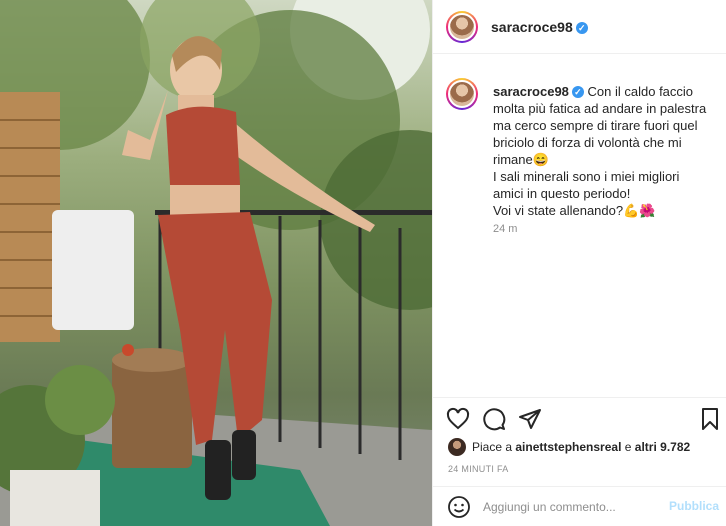 This screenshot has width=726, height=526. Describe the element at coordinates (710, 419) in the screenshot. I see `bookmark-icon` at that location.